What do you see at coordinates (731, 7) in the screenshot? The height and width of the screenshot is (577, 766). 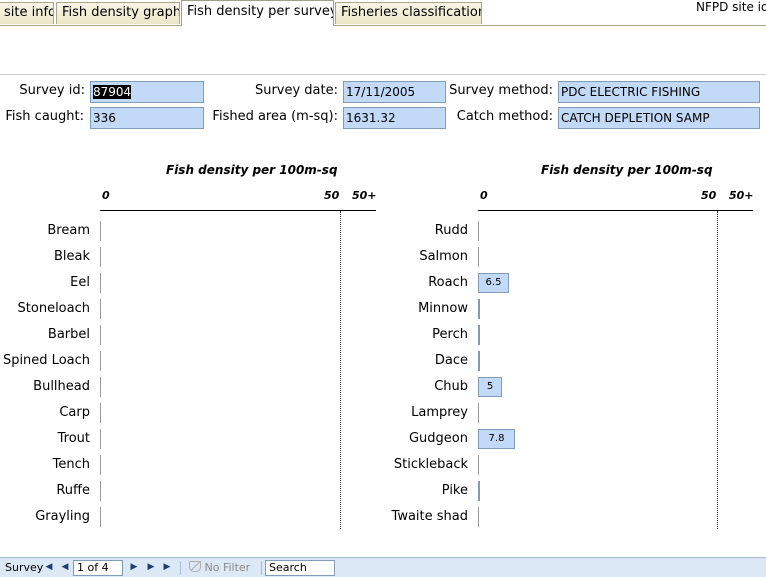 I see `site-id-label: NFPD site id` at bounding box center [731, 7].